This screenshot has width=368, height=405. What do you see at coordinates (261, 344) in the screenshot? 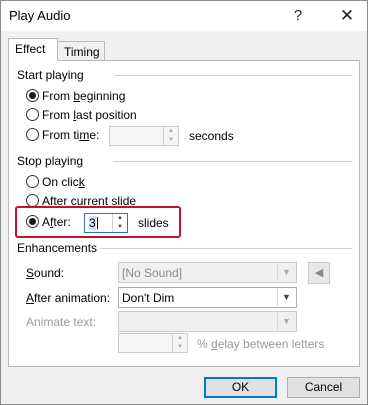
I see `delay-label: % delay between letters` at bounding box center [261, 344].